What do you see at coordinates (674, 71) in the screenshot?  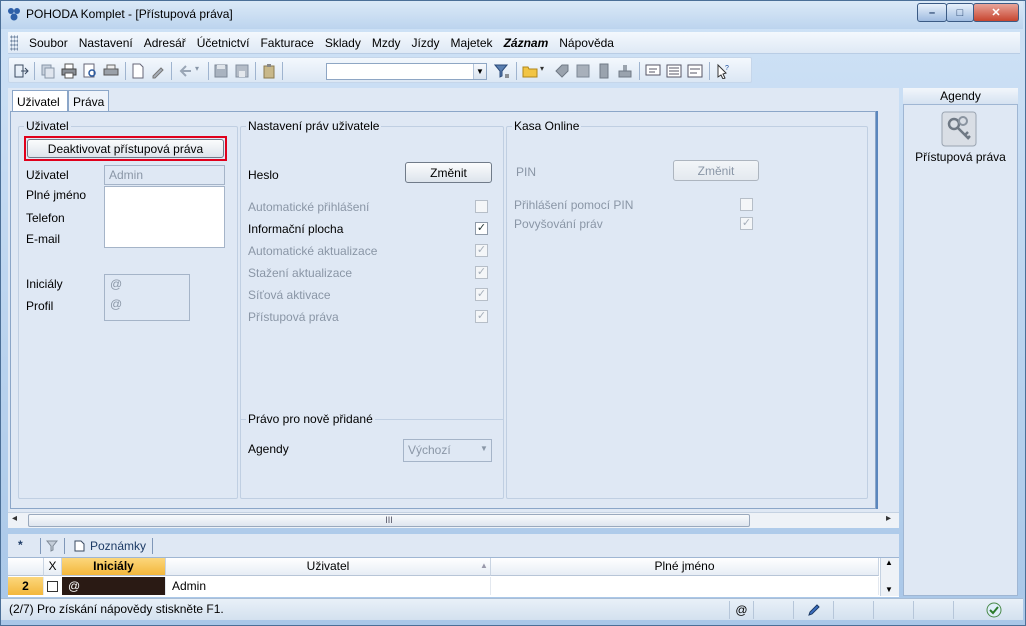 I see `list-icon` at bounding box center [674, 71].